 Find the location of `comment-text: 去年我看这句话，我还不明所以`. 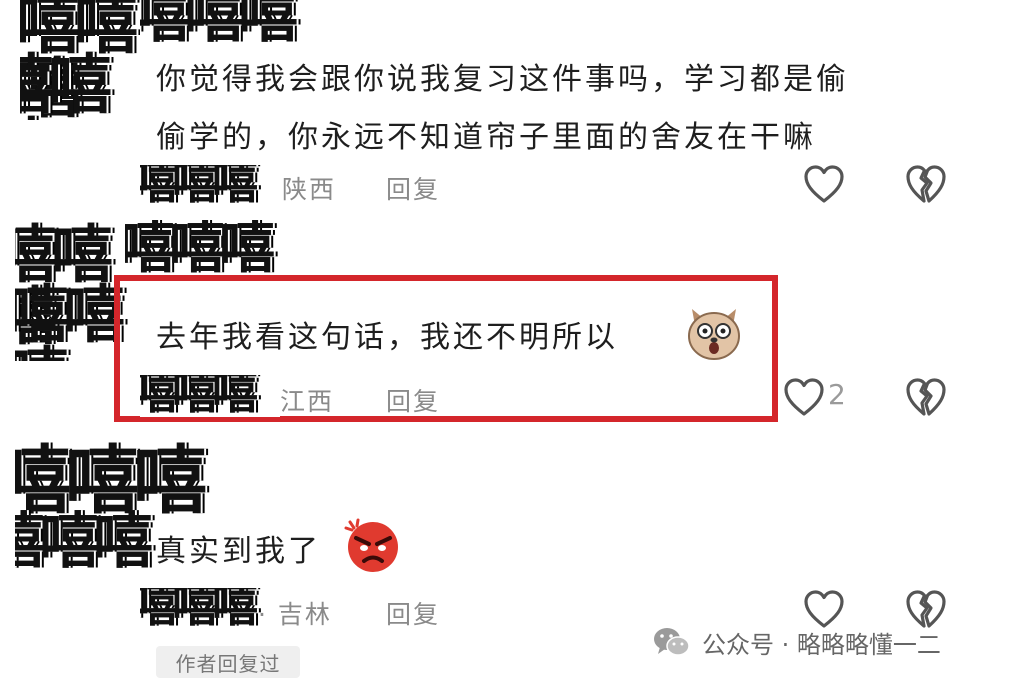

comment-text: 去年我看这句话，我还不明所以 is located at coordinates (387, 337).